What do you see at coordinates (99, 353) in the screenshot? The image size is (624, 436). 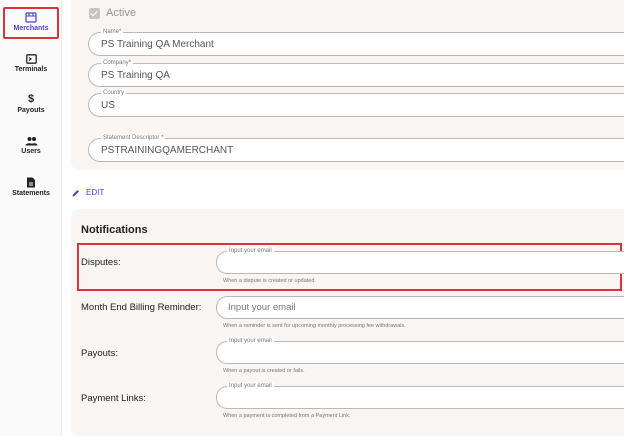 I see `payouts-label: Payouts:` at bounding box center [99, 353].